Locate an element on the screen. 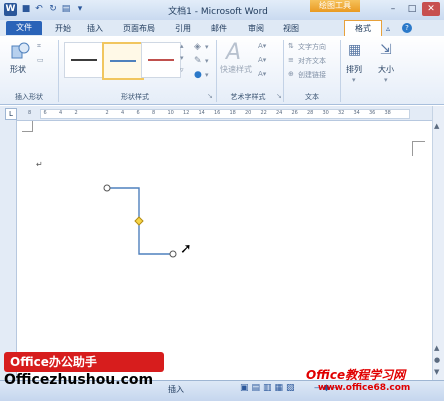 This screenshot has width=444, height=401. style-line-blue is located at coordinates (123, 61).